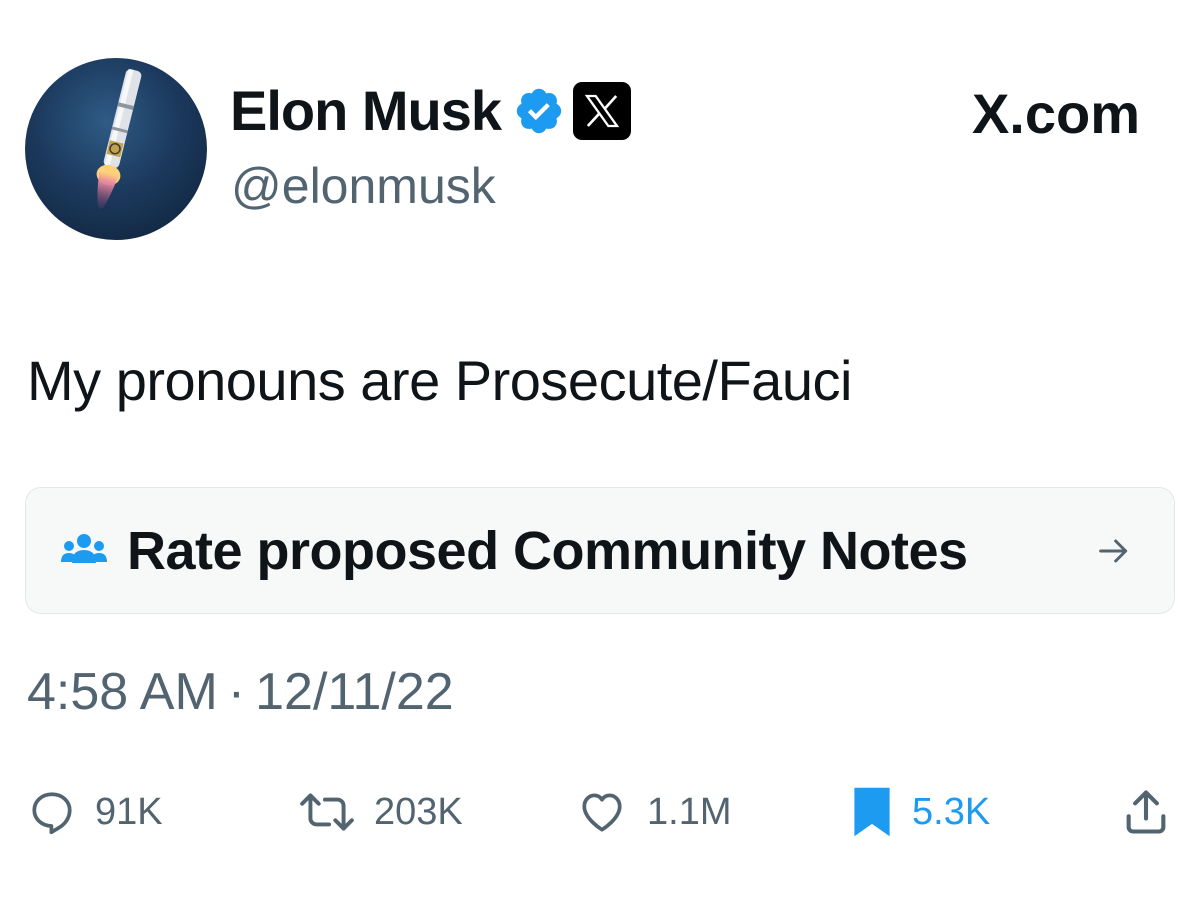 This screenshot has width=1200, height=898. I want to click on author-name-row: Elon Musk, so click(431, 111).